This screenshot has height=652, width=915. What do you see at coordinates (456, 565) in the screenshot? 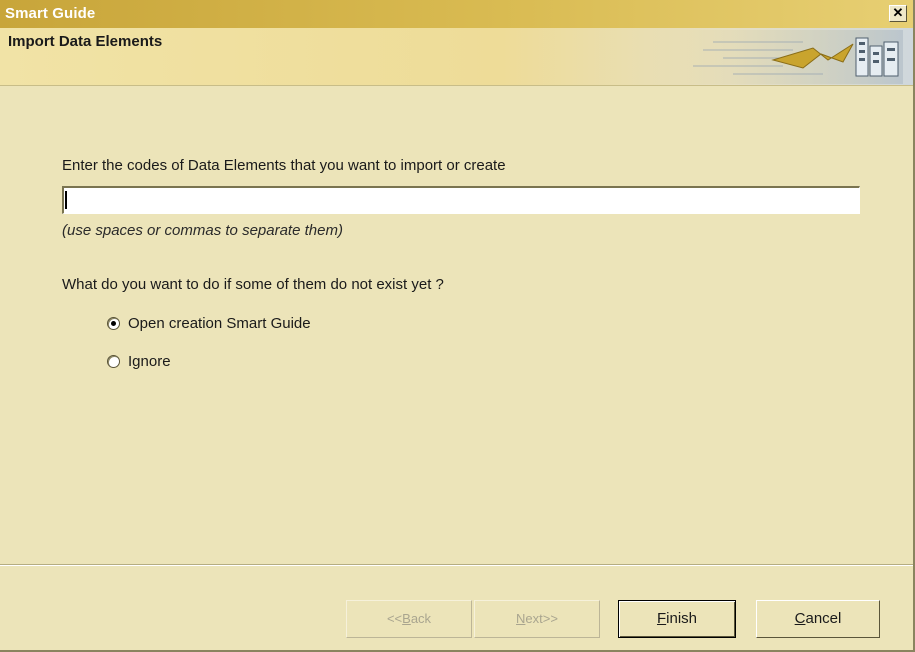
I see `footer-separator` at bounding box center [456, 565].